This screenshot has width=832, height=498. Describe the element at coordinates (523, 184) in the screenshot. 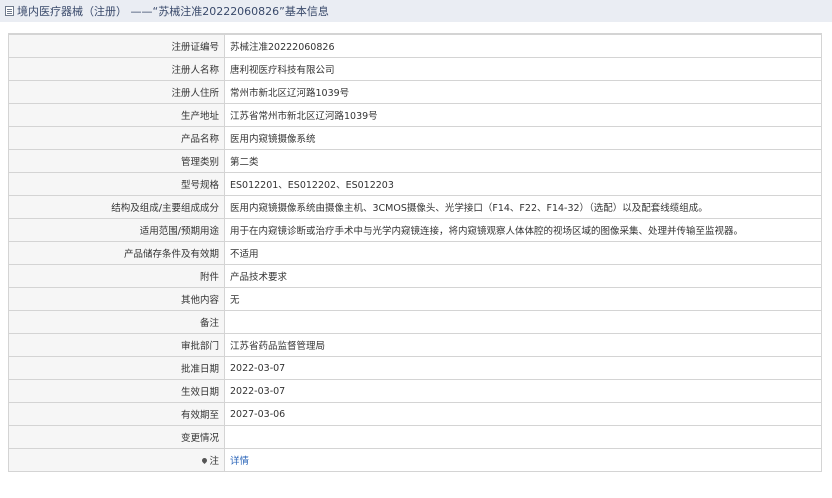

I see `field-value: ES012201、ES012202、ES012203` at that location.